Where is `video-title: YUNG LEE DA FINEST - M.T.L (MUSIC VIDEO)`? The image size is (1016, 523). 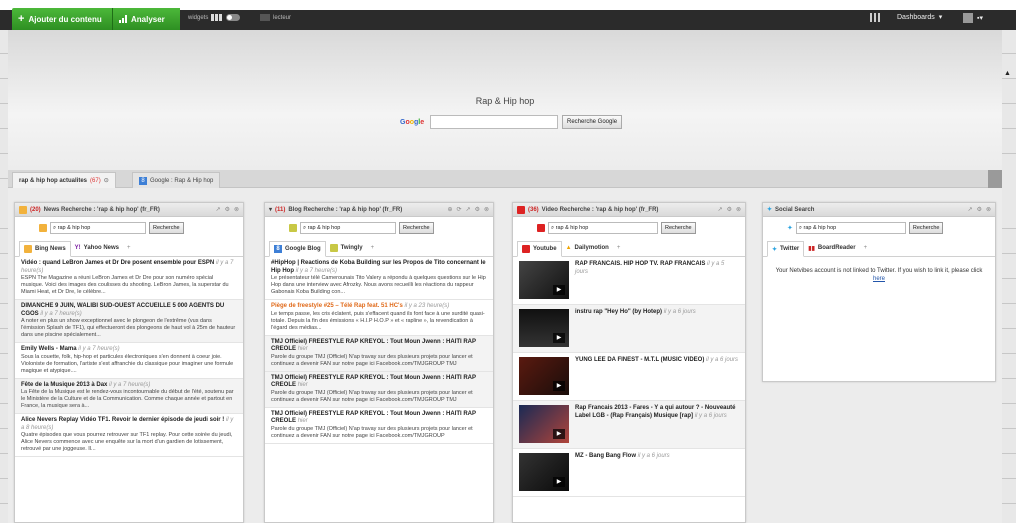
video-title: YUNG LEE DA FINEST - M.T.L (MUSIC VIDEO) is located at coordinates (639, 360).